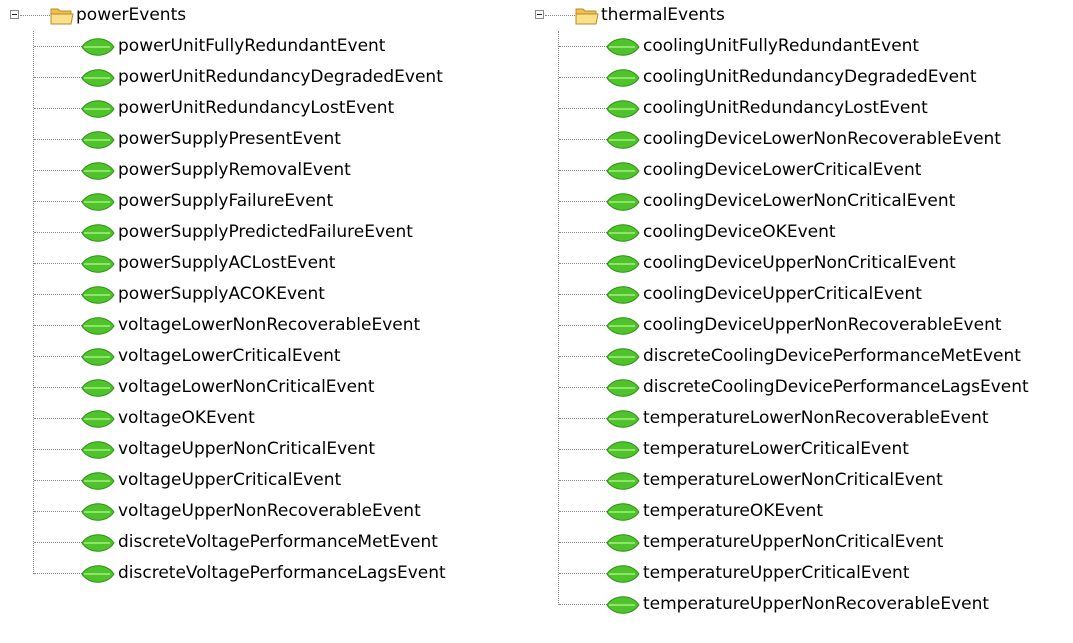 This screenshot has width=1073, height=643. I want to click on tree-leaf-label: temperatureLowerNonCriticalEvent, so click(793, 480).